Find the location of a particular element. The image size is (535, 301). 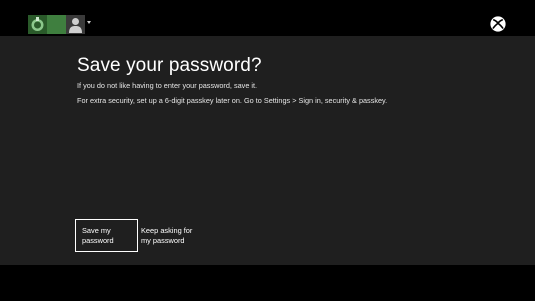

gamerpic-icon is located at coordinates (56, 24).